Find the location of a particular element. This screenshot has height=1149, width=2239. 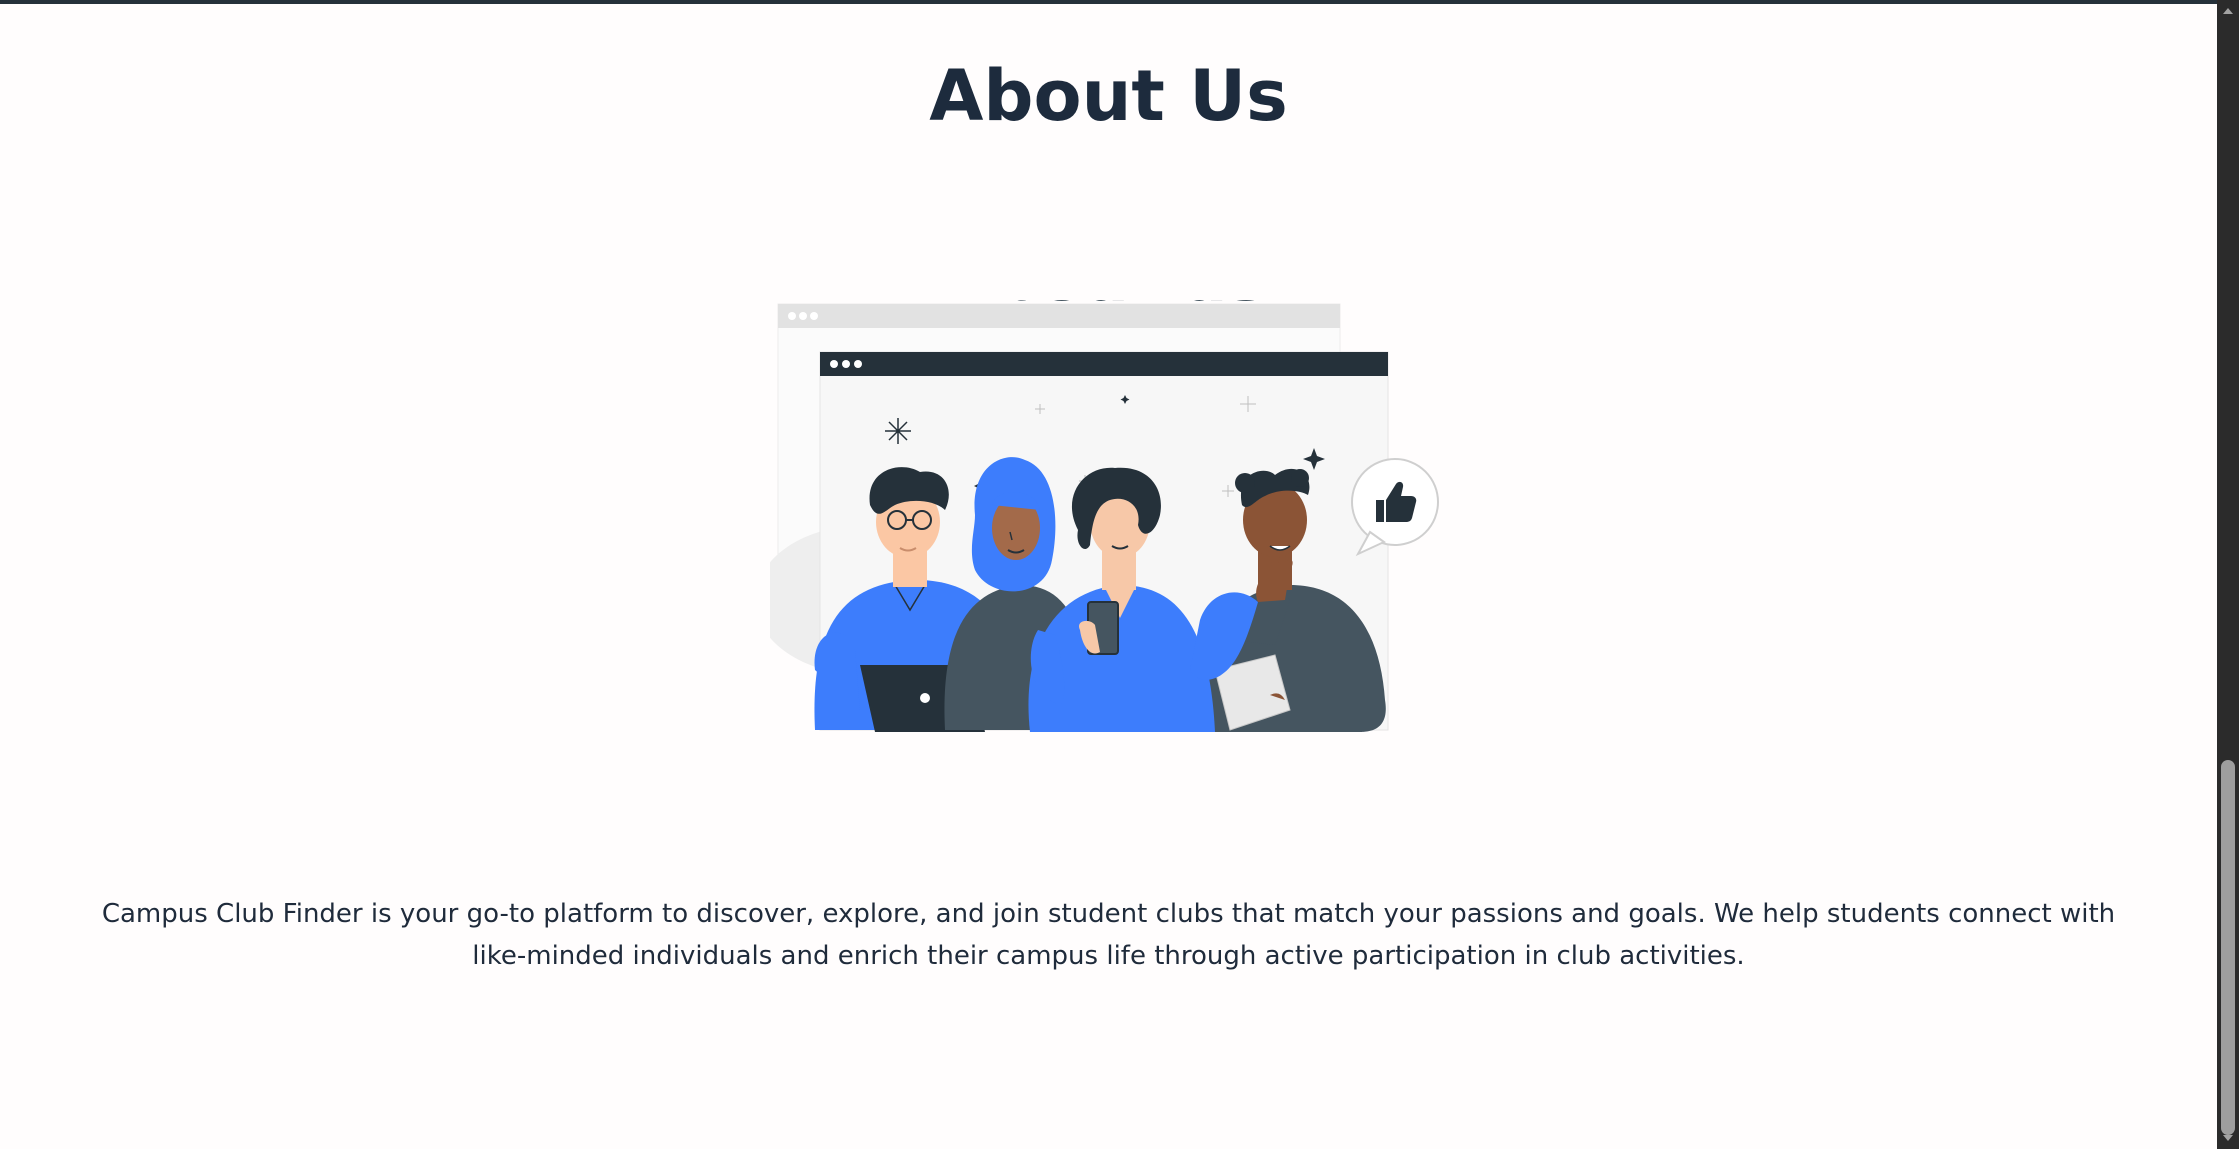

about-us-illustration: About us is located at coordinates (1104, 516).